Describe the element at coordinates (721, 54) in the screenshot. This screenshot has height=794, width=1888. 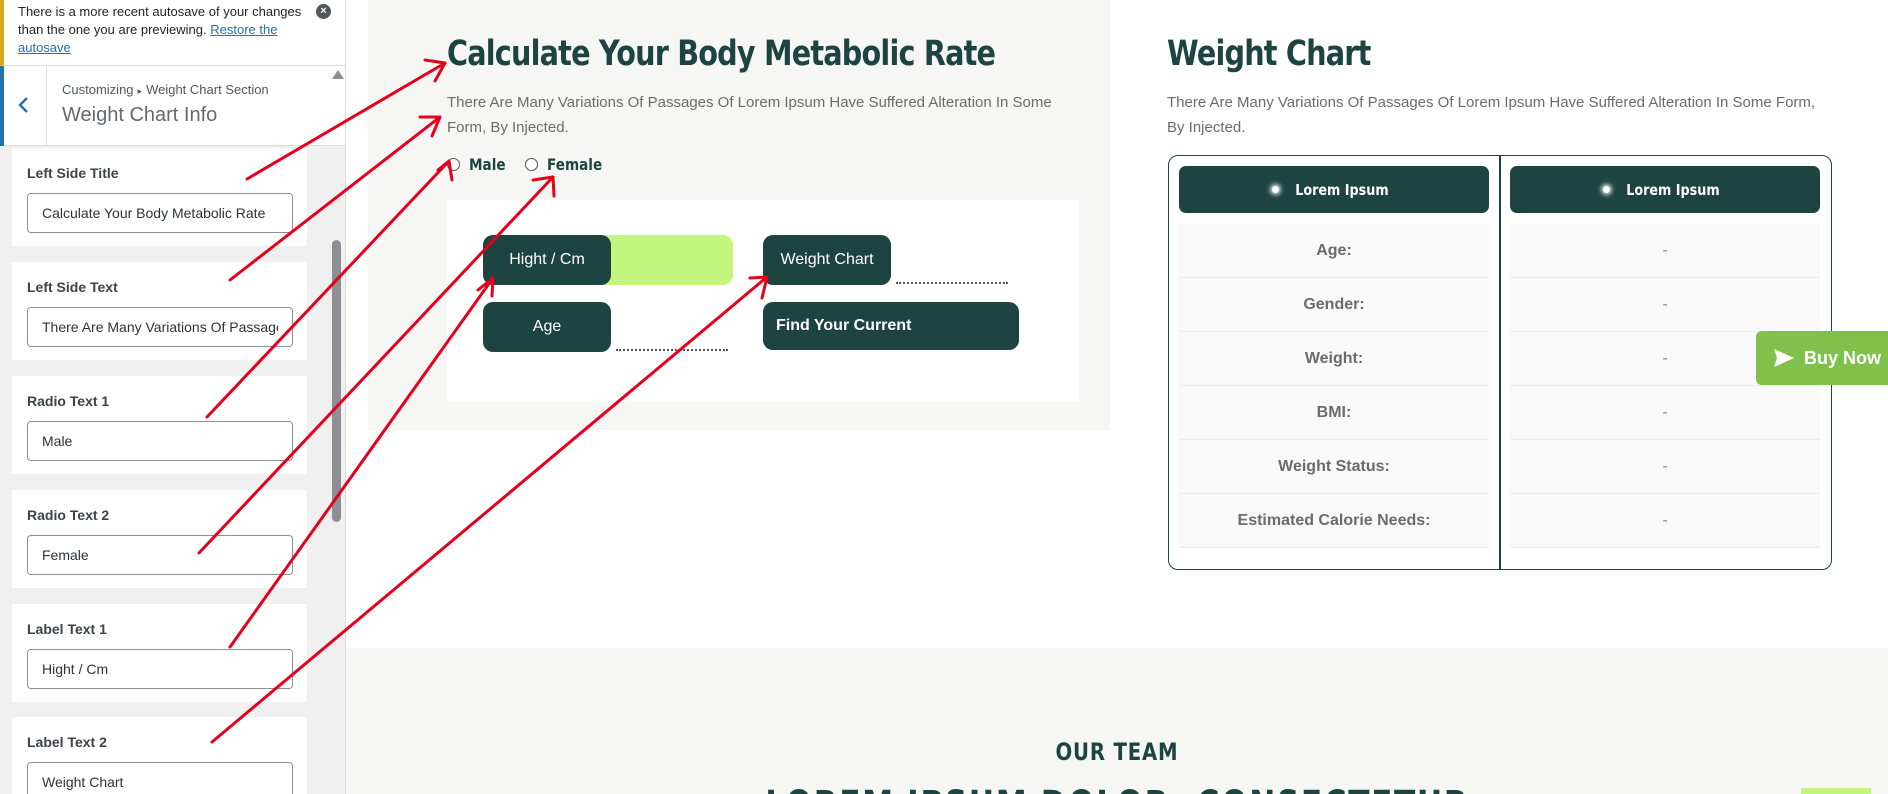
I see `calculator-title: Calculate Your Body Metabolic Rate` at that location.